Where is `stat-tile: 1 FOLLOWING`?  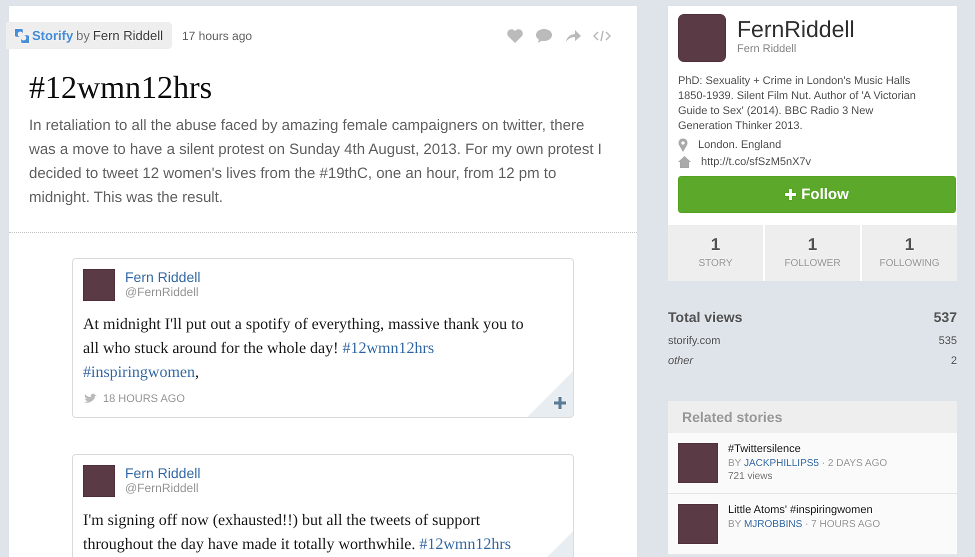
stat-tile: 1 FOLLOWING is located at coordinates (909, 253).